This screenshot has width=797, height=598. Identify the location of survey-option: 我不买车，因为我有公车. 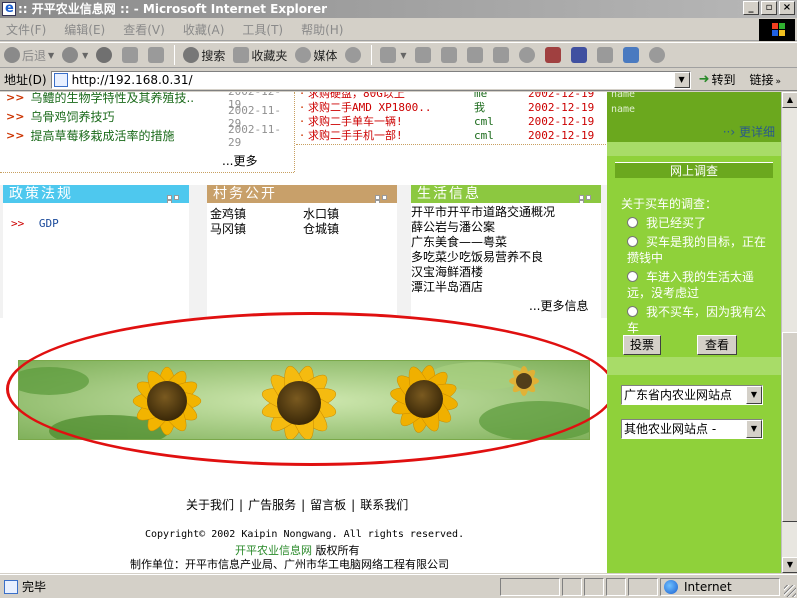
(694, 320).